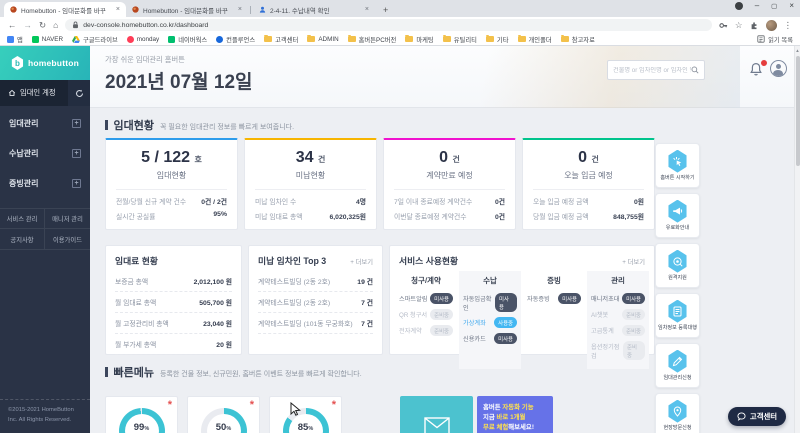 Image resolution: width=800 pixels, height=433 pixels. Describe the element at coordinates (12, 92) in the screenshot. I see `home-account-icon` at that location.